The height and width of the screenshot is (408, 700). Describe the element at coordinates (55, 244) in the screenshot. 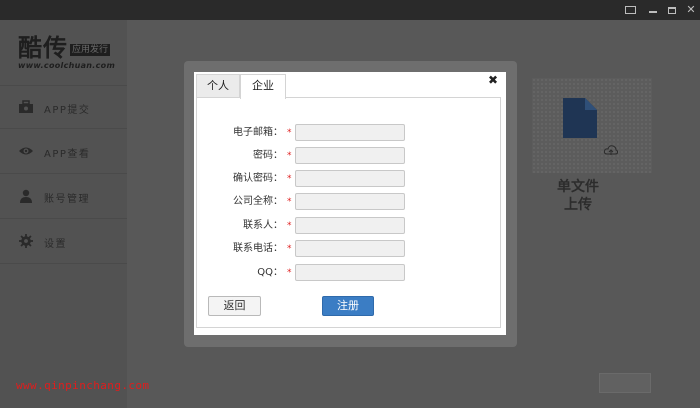

I see `sidebar-item-label: 设置` at that location.